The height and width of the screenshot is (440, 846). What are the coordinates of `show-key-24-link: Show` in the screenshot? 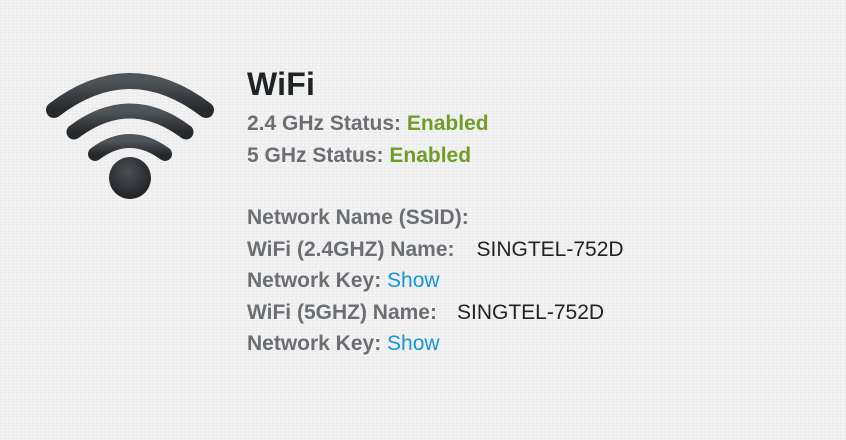 It's located at (413, 280).